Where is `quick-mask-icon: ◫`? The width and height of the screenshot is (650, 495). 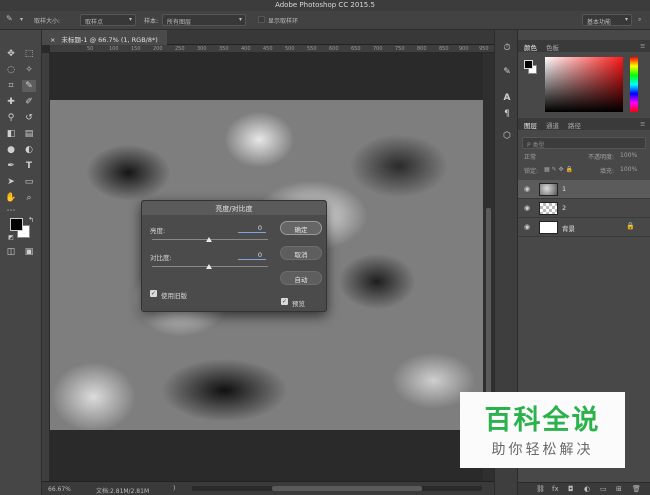 quick-mask-icon: ◫ is located at coordinates (11, 252).